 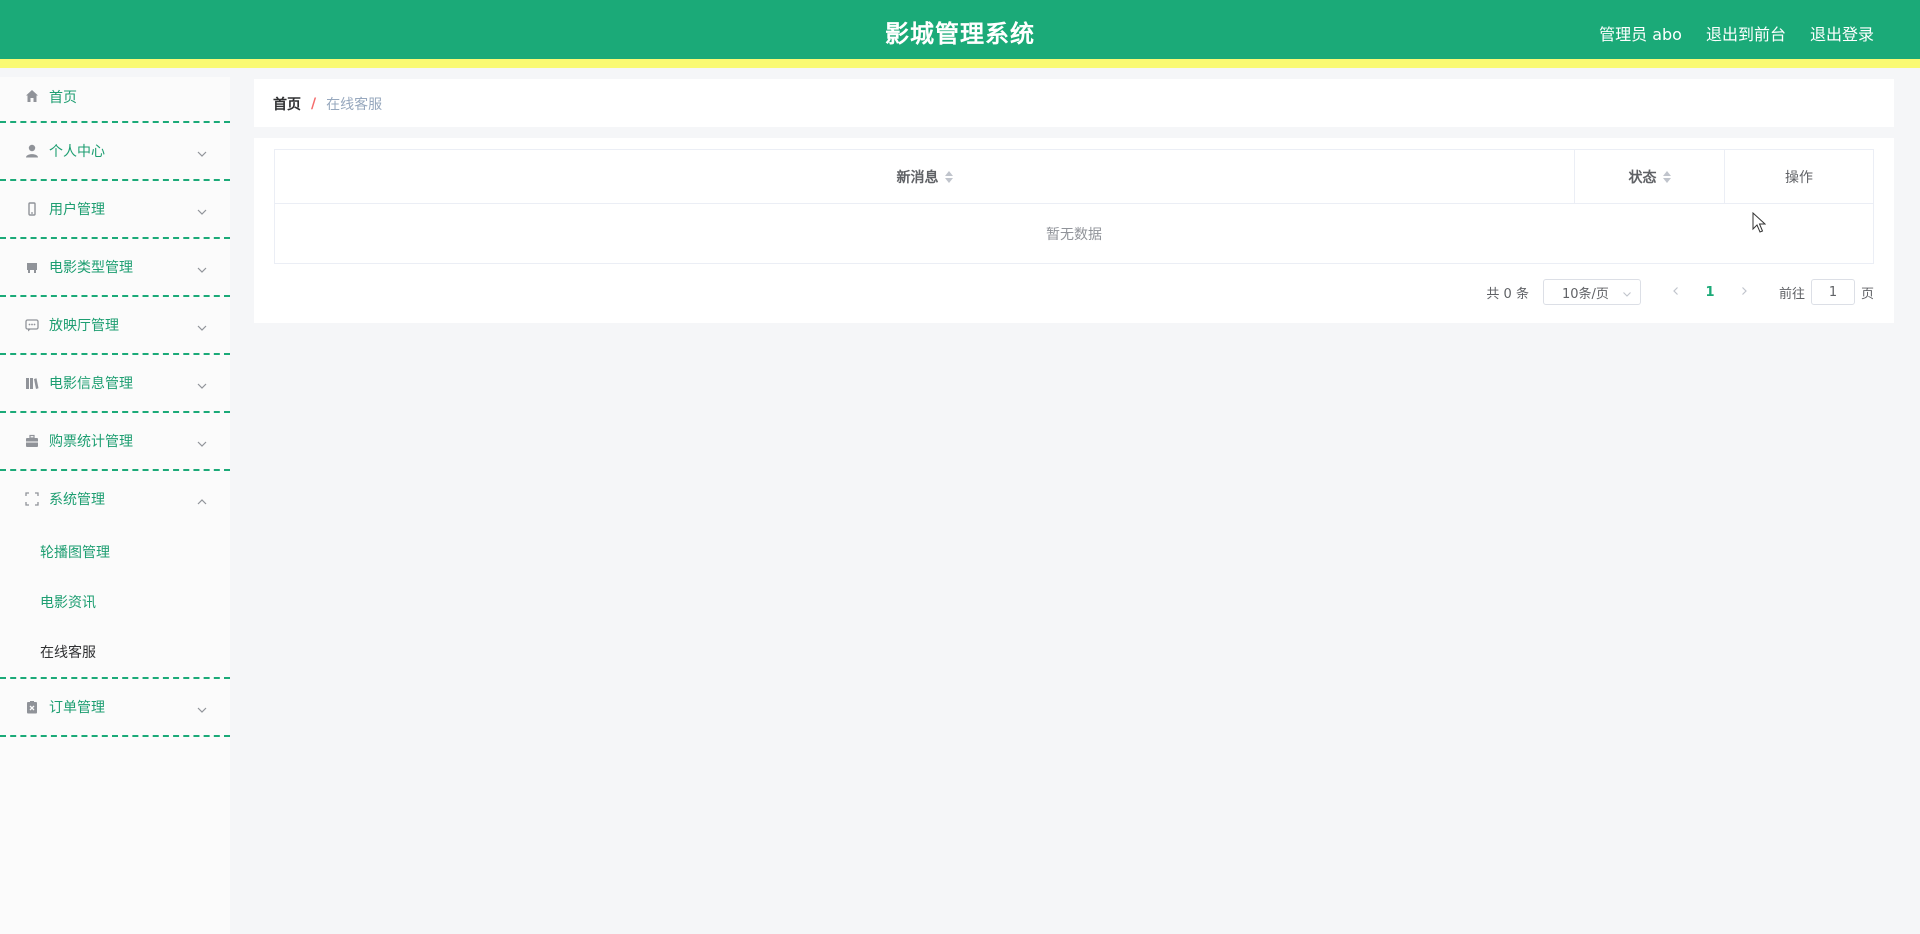 What do you see at coordinates (32, 209) in the screenshot?
I see `mobile-icon` at bounding box center [32, 209].